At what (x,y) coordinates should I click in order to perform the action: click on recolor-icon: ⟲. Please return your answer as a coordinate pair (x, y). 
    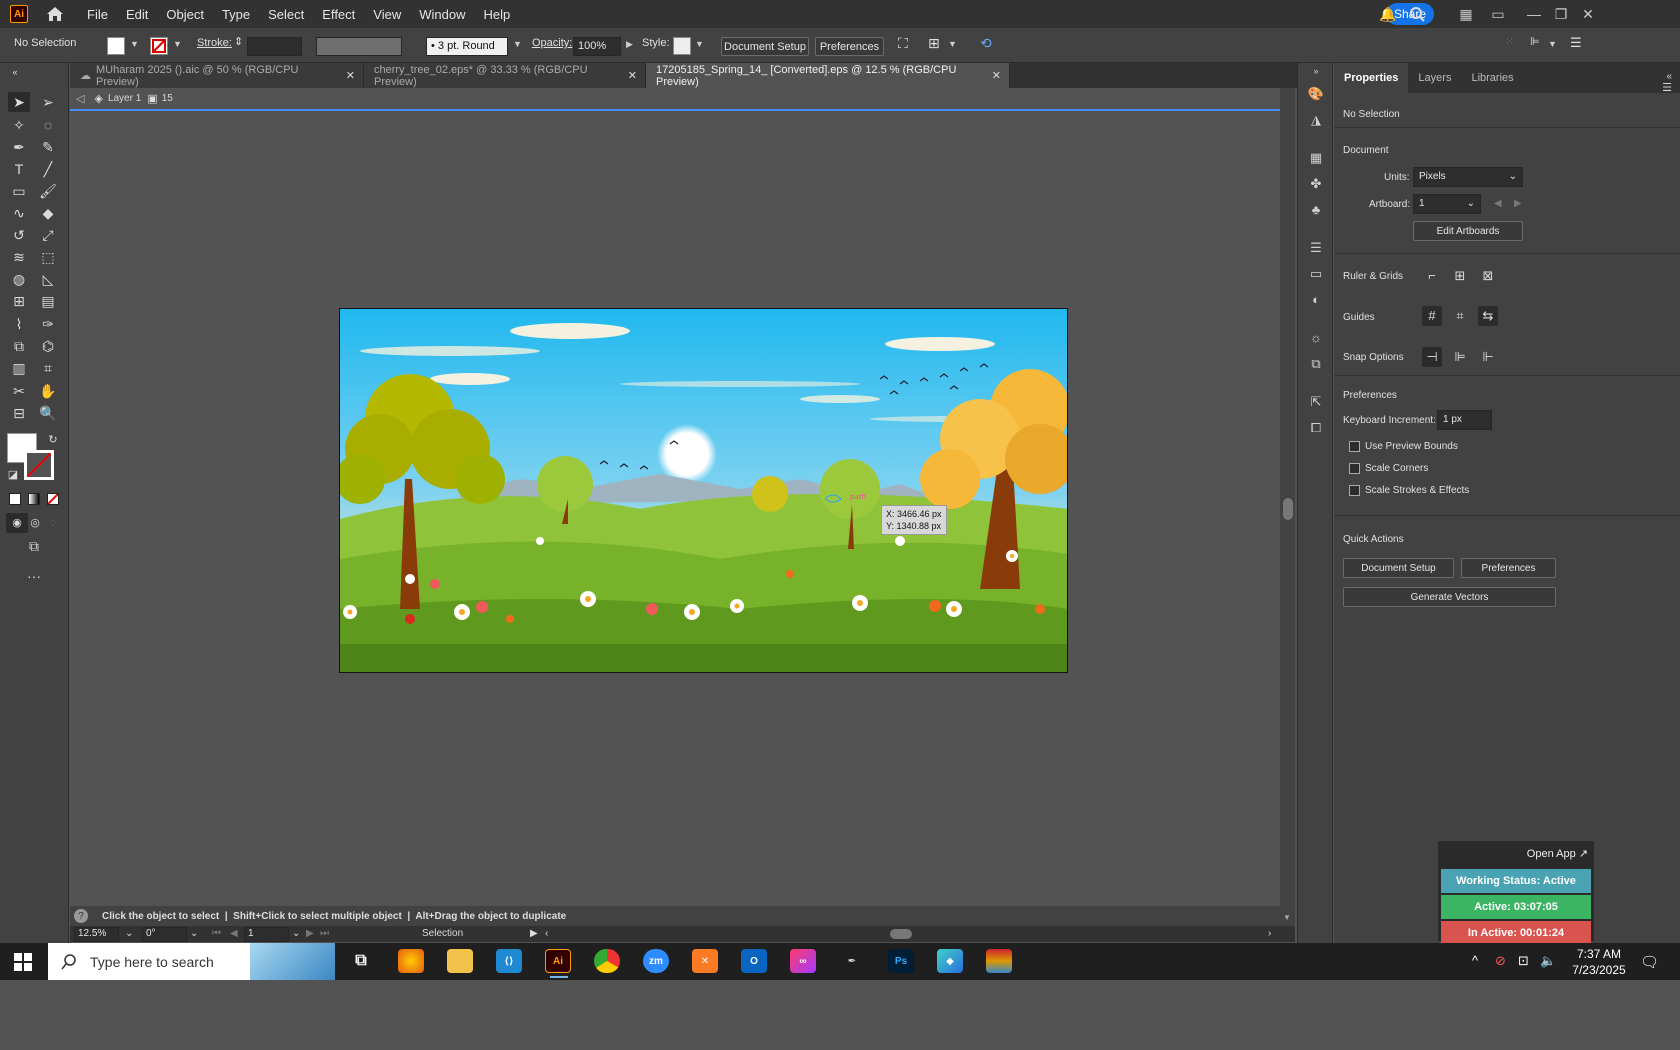
    Looking at the image, I should click on (986, 43).